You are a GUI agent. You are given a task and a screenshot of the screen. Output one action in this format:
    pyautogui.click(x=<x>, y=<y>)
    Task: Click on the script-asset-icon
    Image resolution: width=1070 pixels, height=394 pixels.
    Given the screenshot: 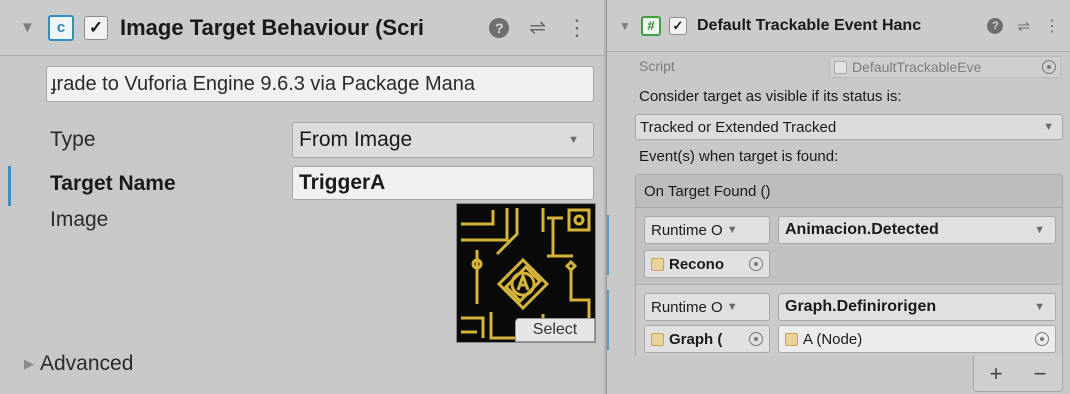 What is the action you would take?
    pyautogui.click(x=840, y=67)
    